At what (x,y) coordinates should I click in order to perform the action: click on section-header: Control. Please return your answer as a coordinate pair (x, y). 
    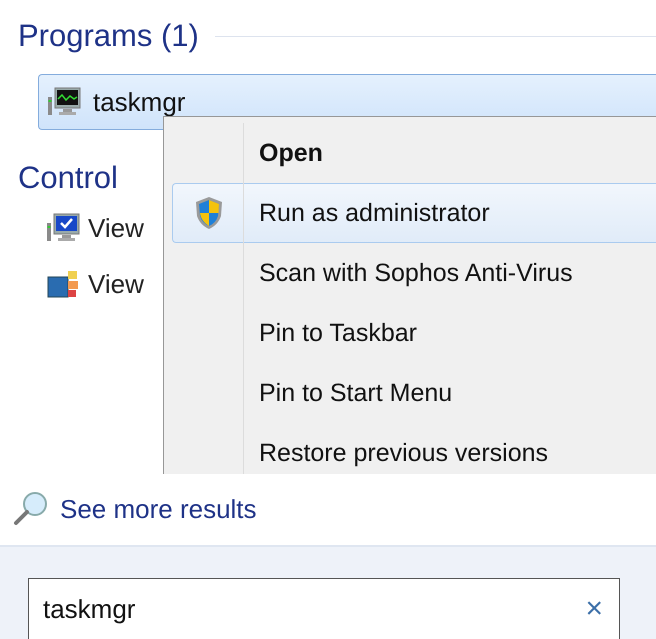
    Looking at the image, I should click on (68, 178).